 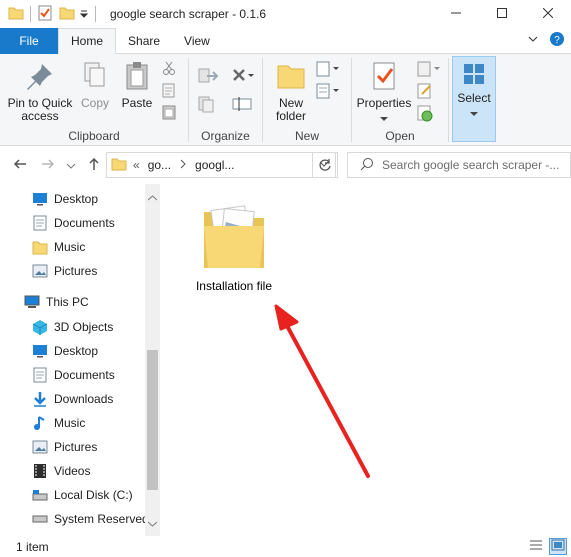 What do you see at coordinates (169, 69) in the screenshot?
I see `cut-icon` at bounding box center [169, 69].